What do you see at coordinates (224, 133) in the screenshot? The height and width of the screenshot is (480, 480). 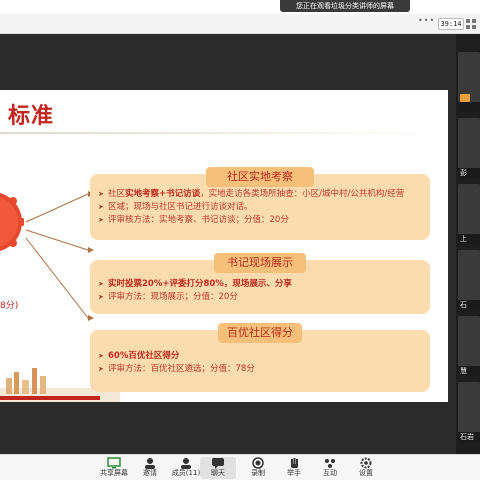 I see `title-divider` at bounding box center [224, 133].